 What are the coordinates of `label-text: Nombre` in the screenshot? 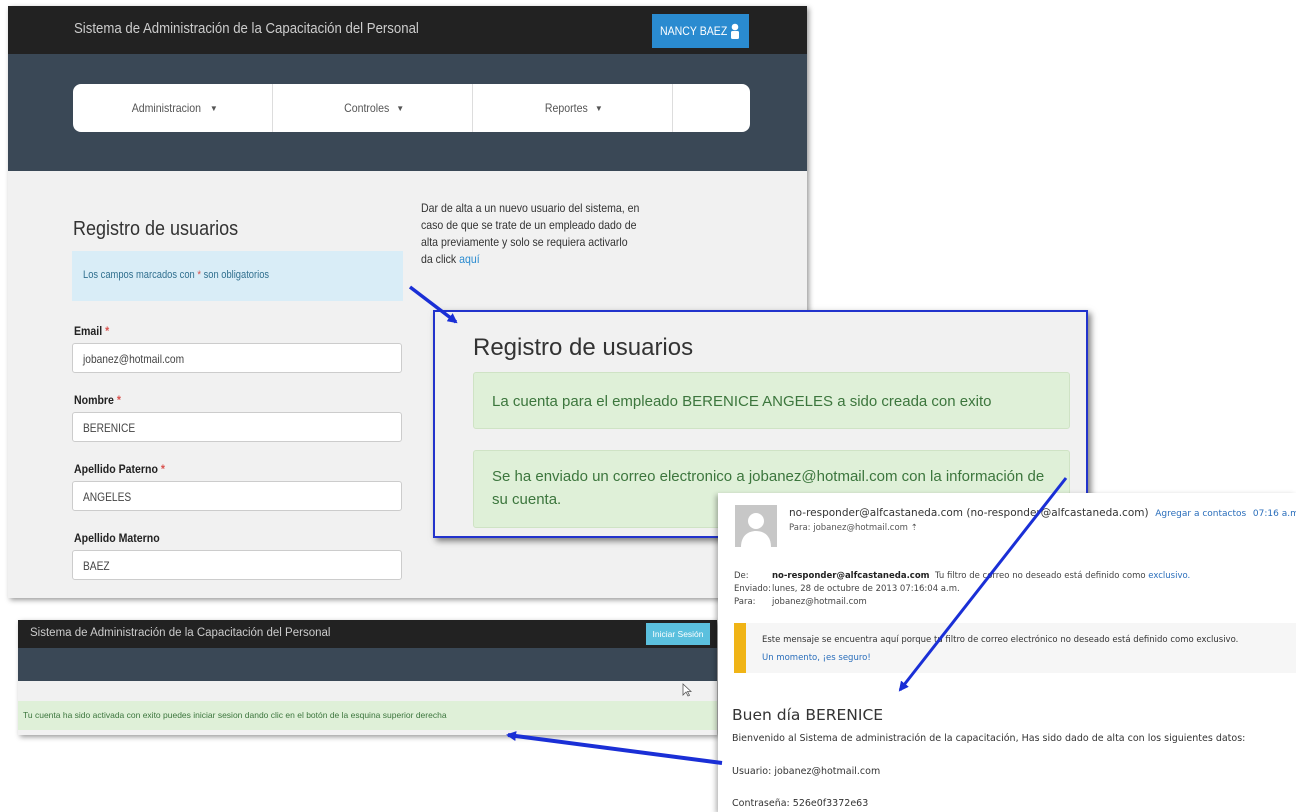 It's located at (94, 400).